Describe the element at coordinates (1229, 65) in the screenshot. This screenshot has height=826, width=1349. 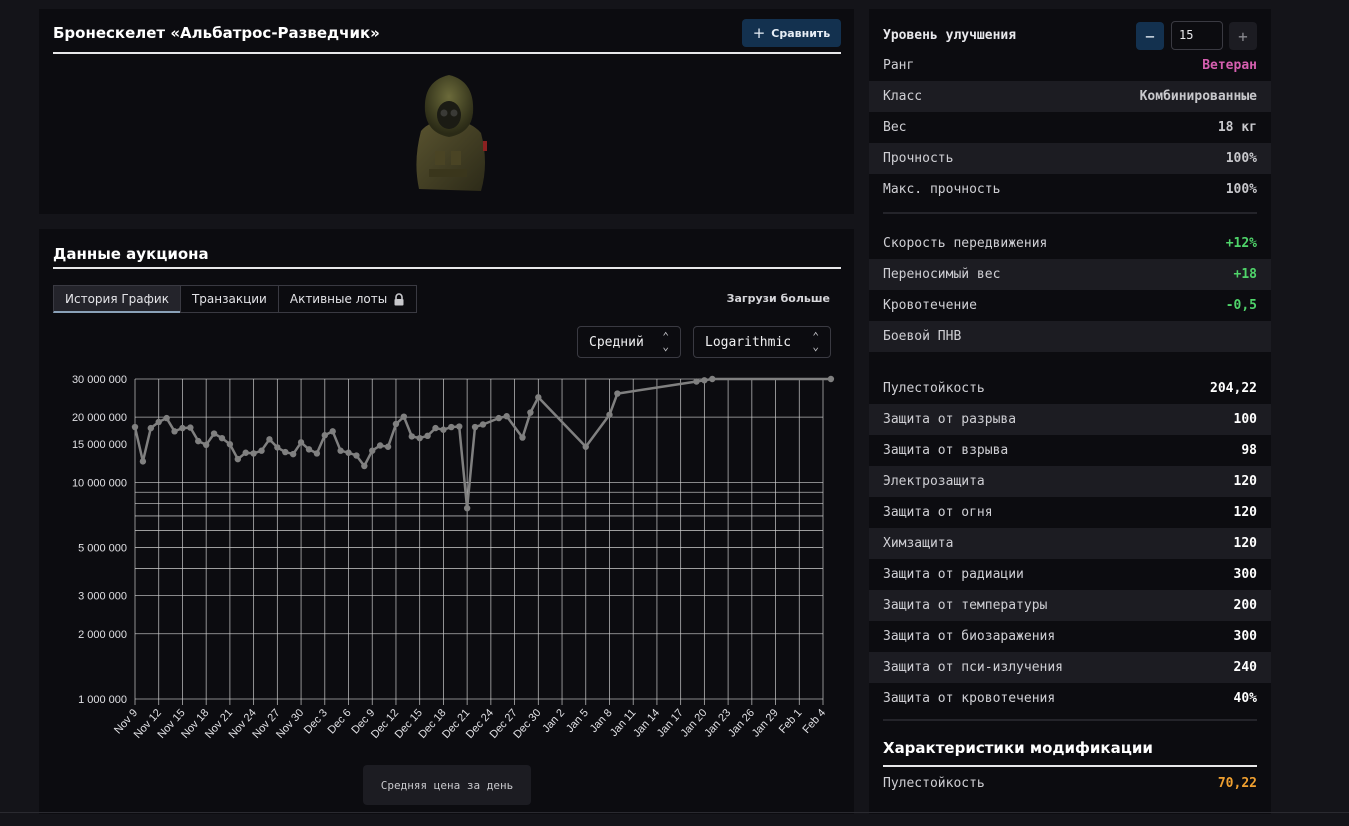
I see `stat-value: Ветеран` at that location.